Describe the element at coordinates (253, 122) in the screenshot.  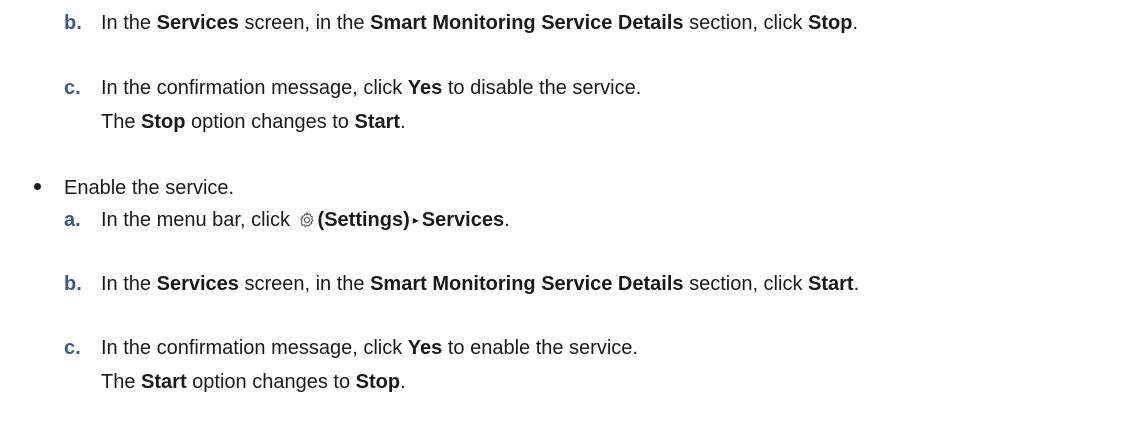
I see `step-c-disable-result: The Stop option changes to Start.` at that location.